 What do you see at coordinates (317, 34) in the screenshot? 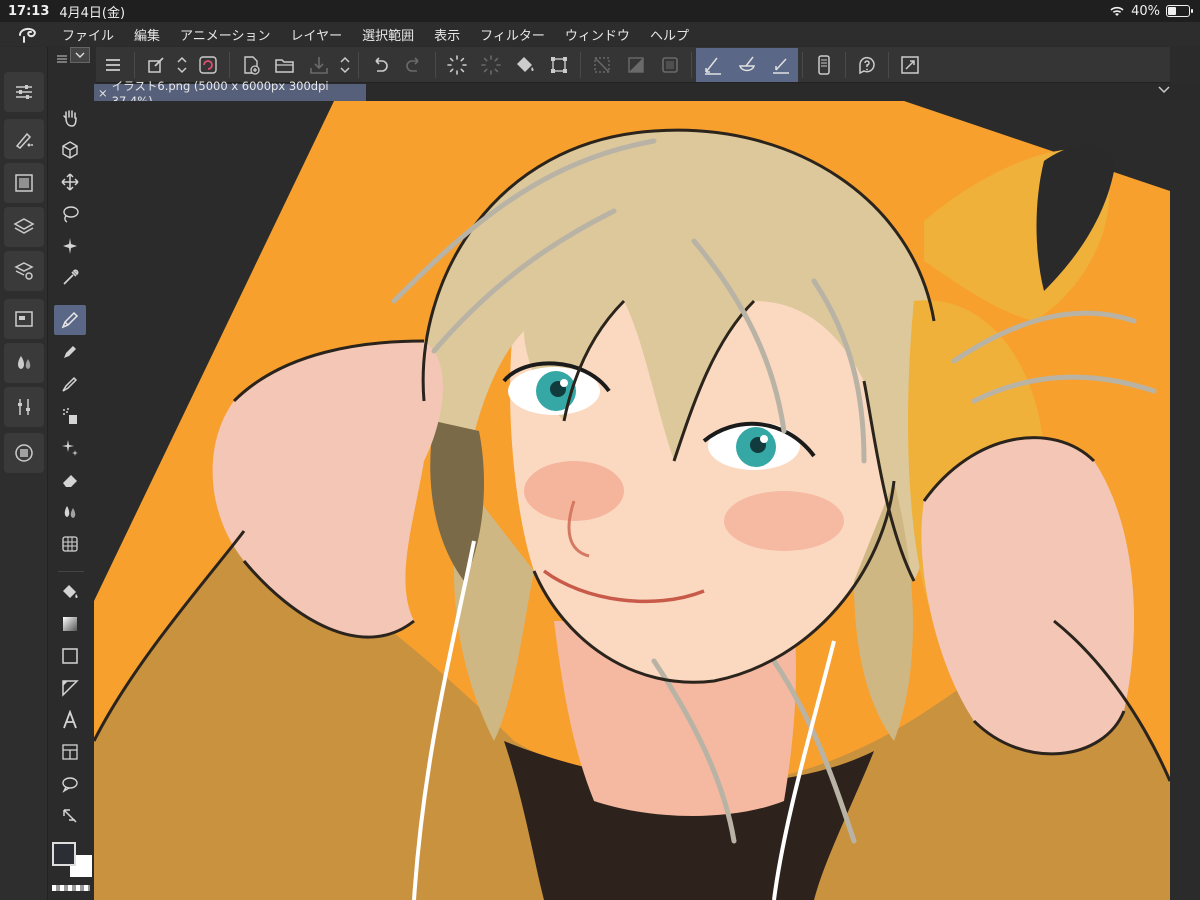
I see `menu-layer: レイヤー` at bounding box center [317, 34].